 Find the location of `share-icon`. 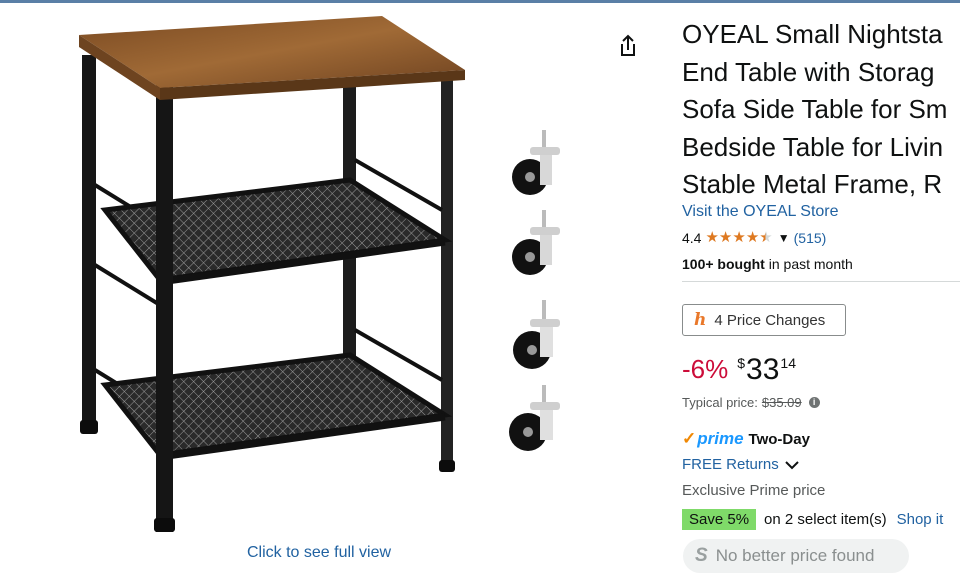

share-icon is located at coordinates (628, 45).